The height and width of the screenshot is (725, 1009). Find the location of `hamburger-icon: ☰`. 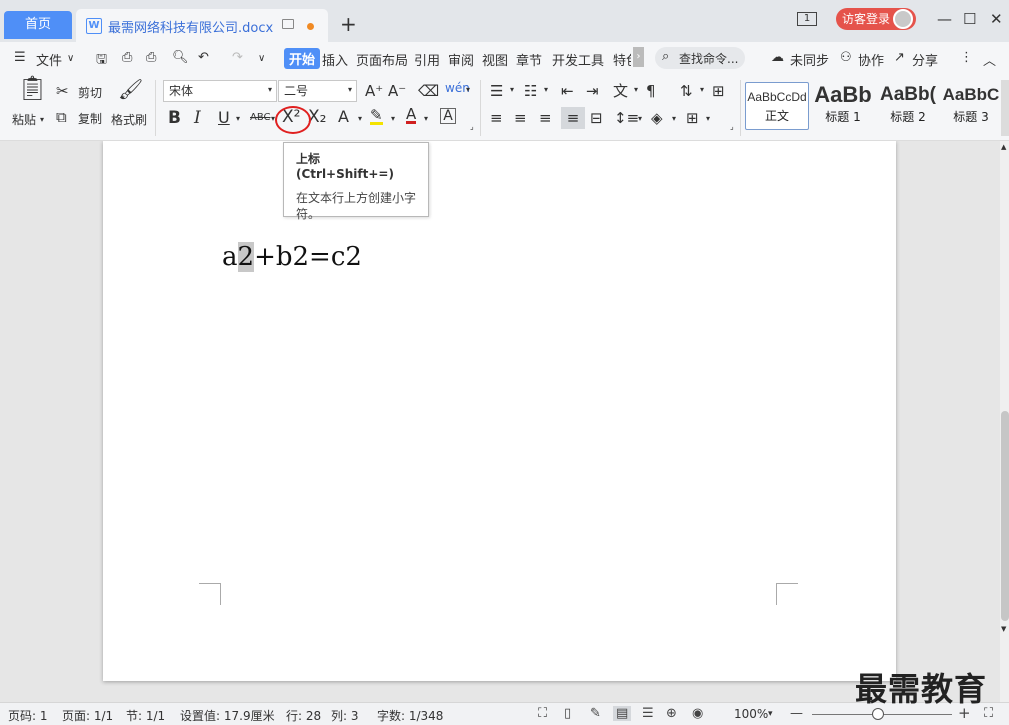

hamburger-icon: ☰ is located at coordinates (20, 57).